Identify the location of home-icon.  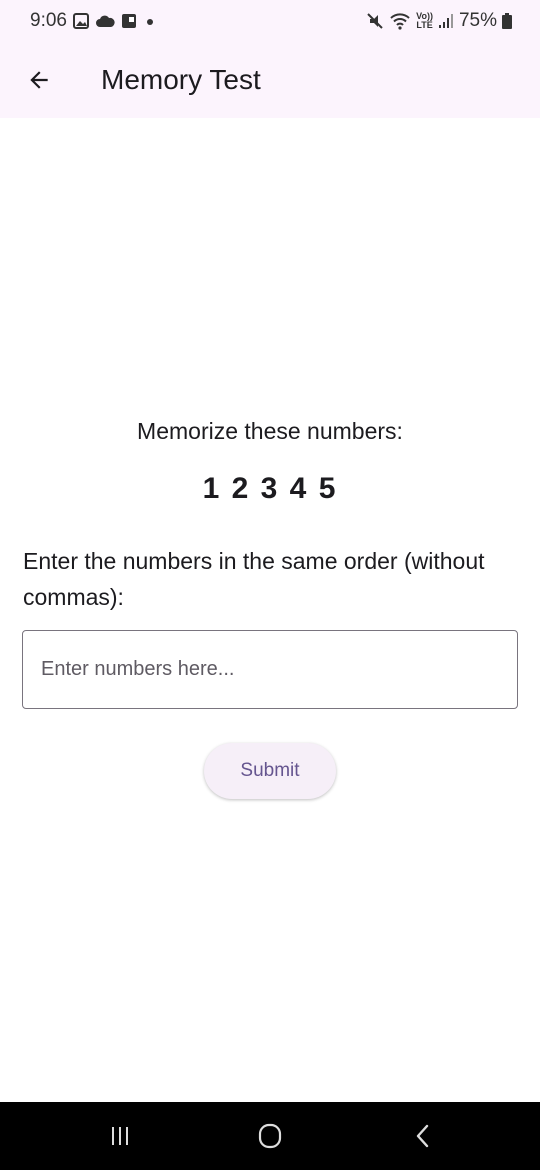
(270, 1136).